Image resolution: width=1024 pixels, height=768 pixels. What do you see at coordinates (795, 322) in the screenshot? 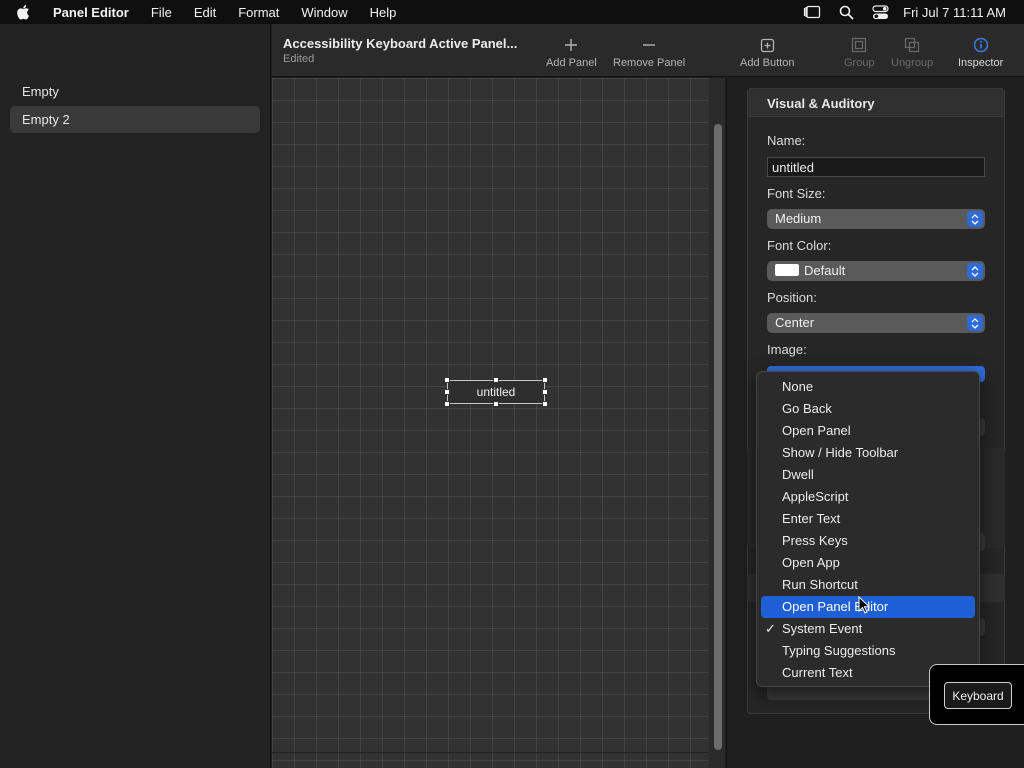
I see `position-value: Center` at bounding box center [795, 322].